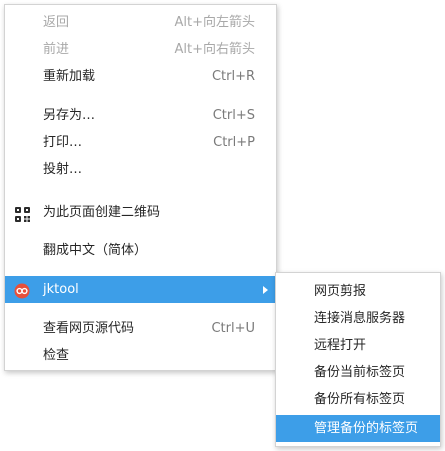 The image size is (445, 451). Describe the element at coordinates (22, 213) in the screenshot. I see `qr-code-icon` at that location.